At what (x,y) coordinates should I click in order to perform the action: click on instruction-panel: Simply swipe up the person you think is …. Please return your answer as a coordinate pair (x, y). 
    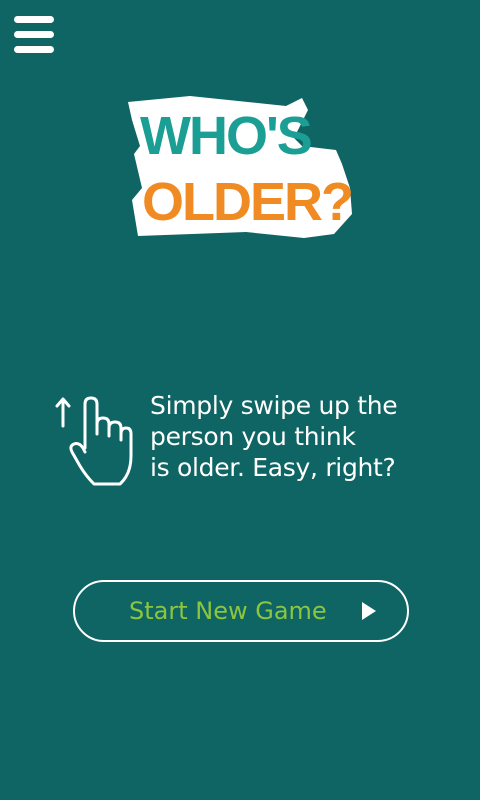
    Looking at the image, I should click on (244, 445).